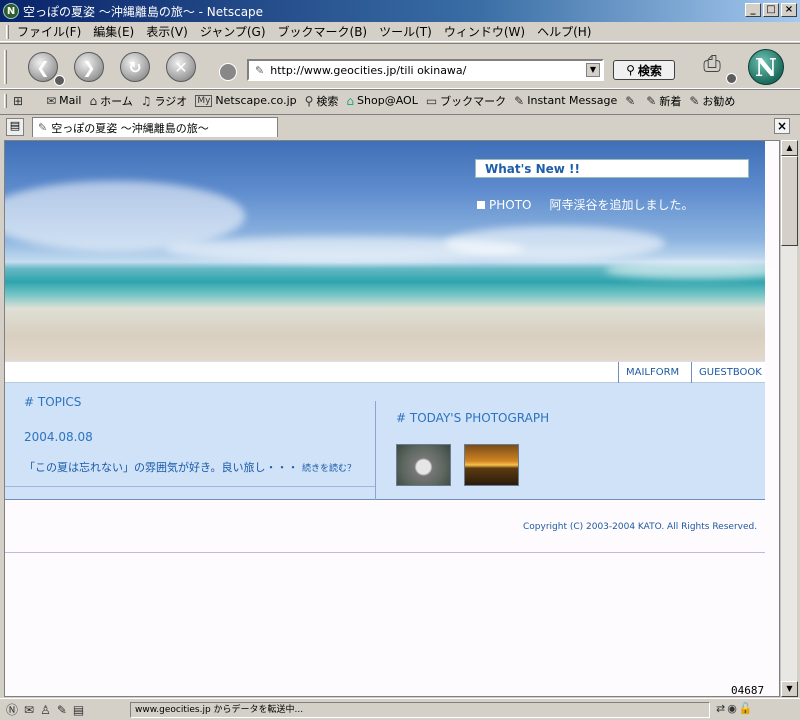  I want to click on photo-thumbnail-dog, so click(423, 465).